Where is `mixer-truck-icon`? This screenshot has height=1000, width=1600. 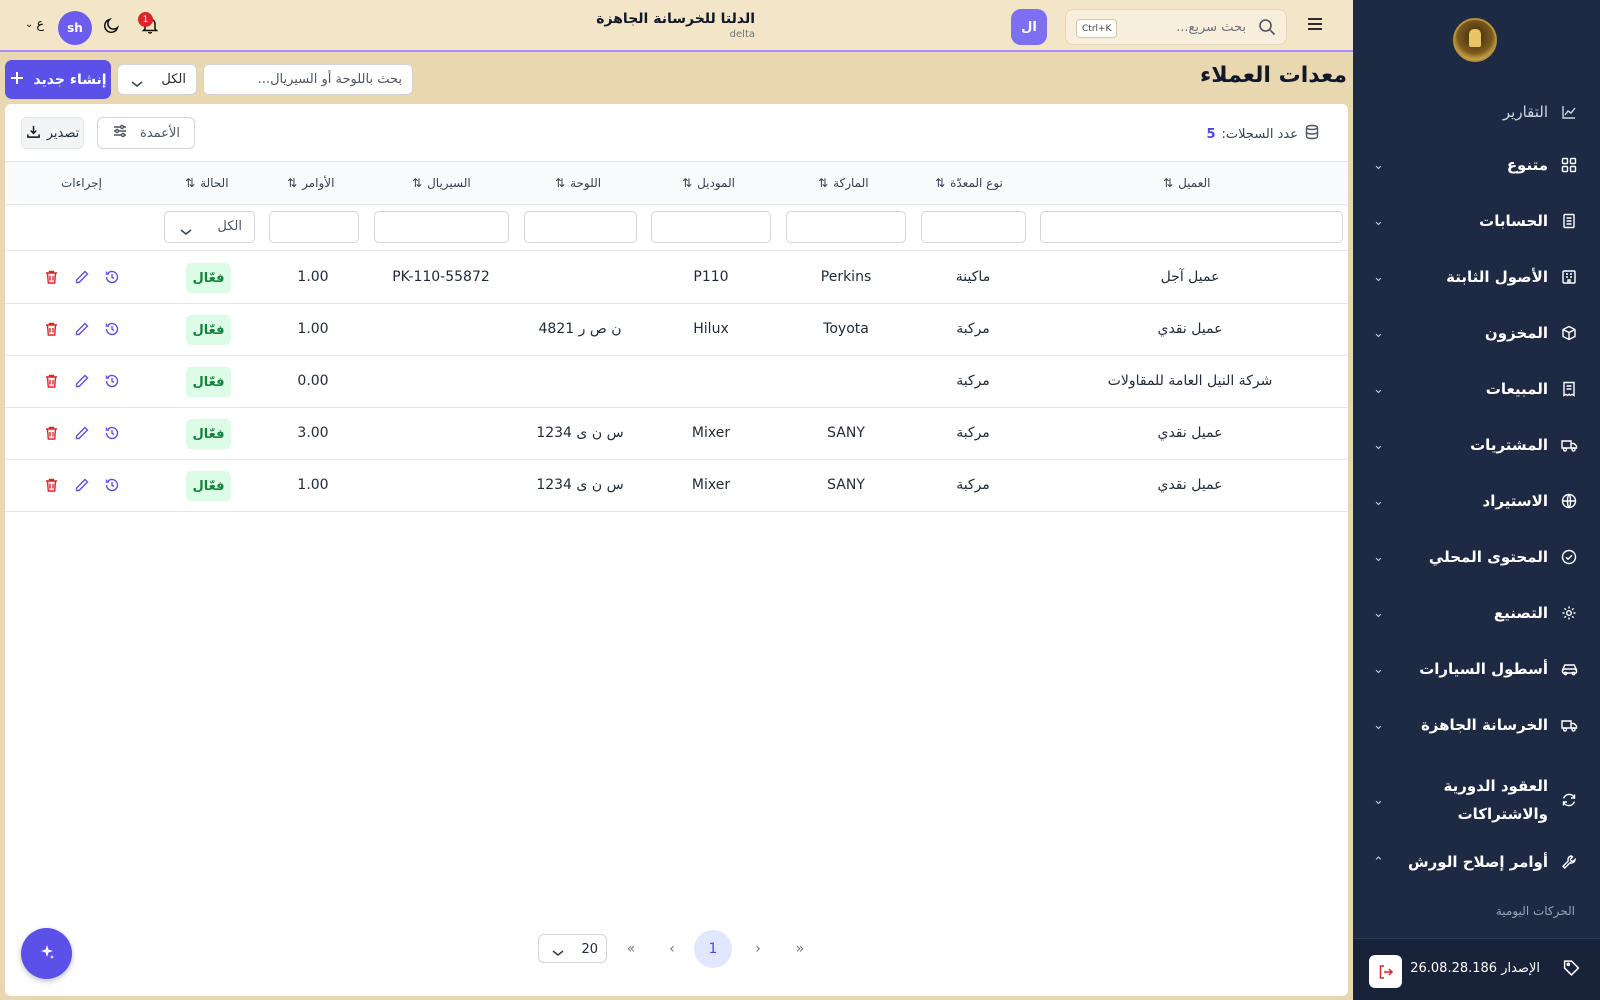
mixer-truck-icon is located at coordinates (1569, 725).